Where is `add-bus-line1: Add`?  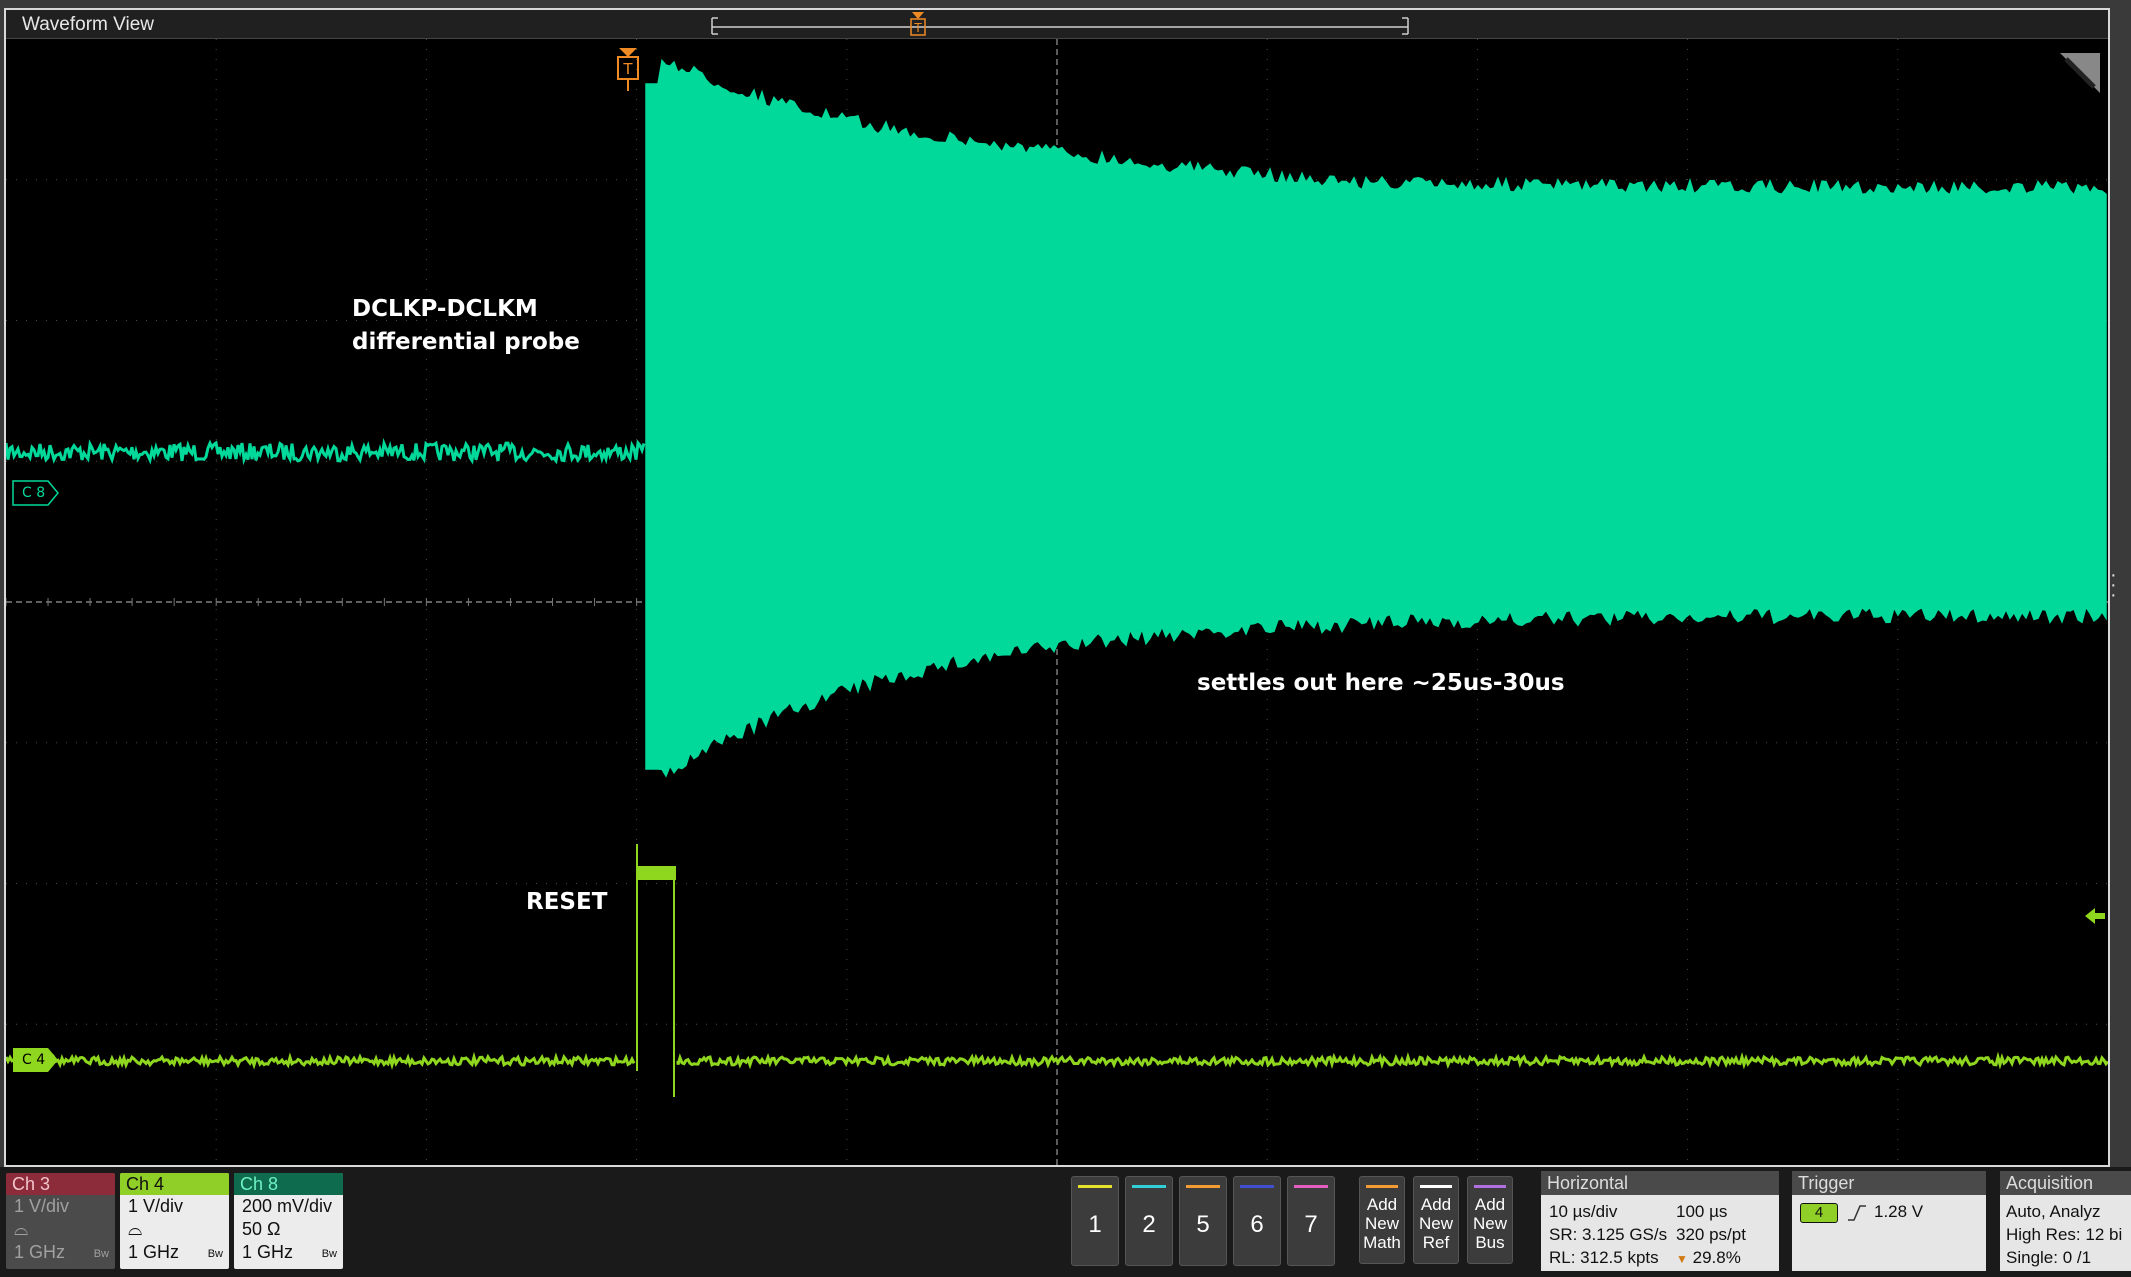
add-bus-line1: Add is located at coordinates (1490, 1204).